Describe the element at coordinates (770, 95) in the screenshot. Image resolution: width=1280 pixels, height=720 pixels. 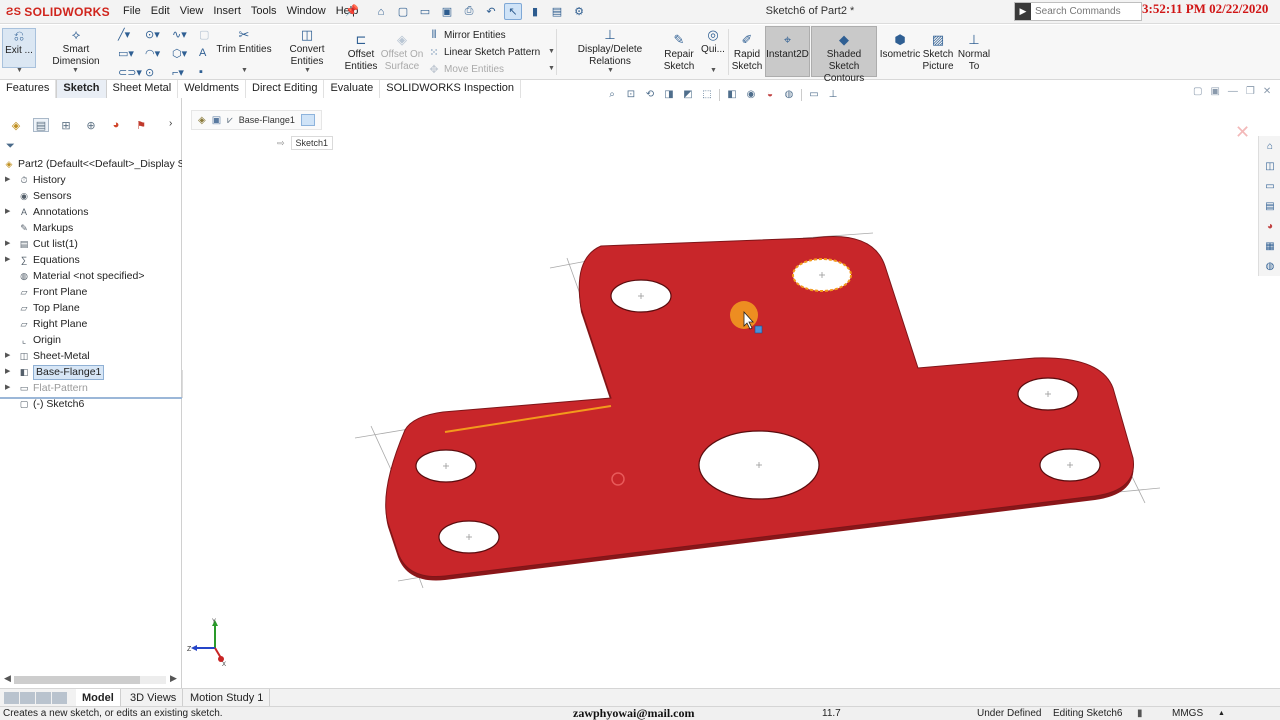
I see `edit-appearance-icon: ◒` at that location.